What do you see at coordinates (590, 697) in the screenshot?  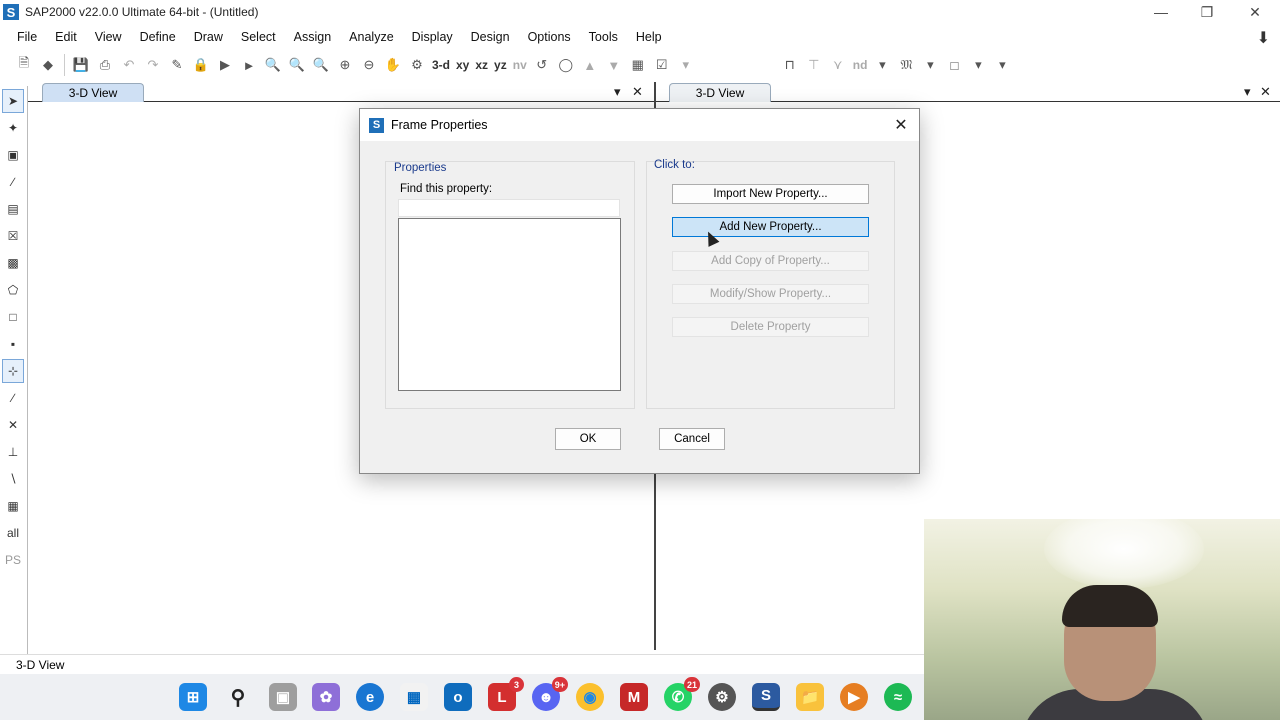 I see `chrome-icon: ◉` at bounding box center [590, 697].